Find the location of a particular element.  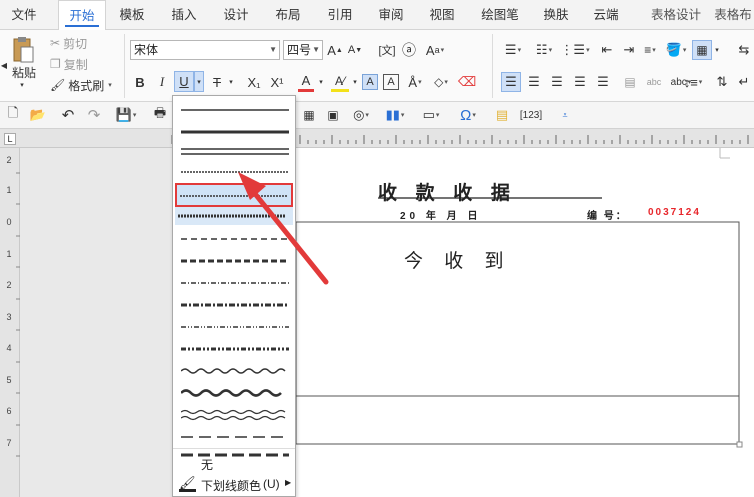

font-color-button: A is located at coordinates (306, 82).